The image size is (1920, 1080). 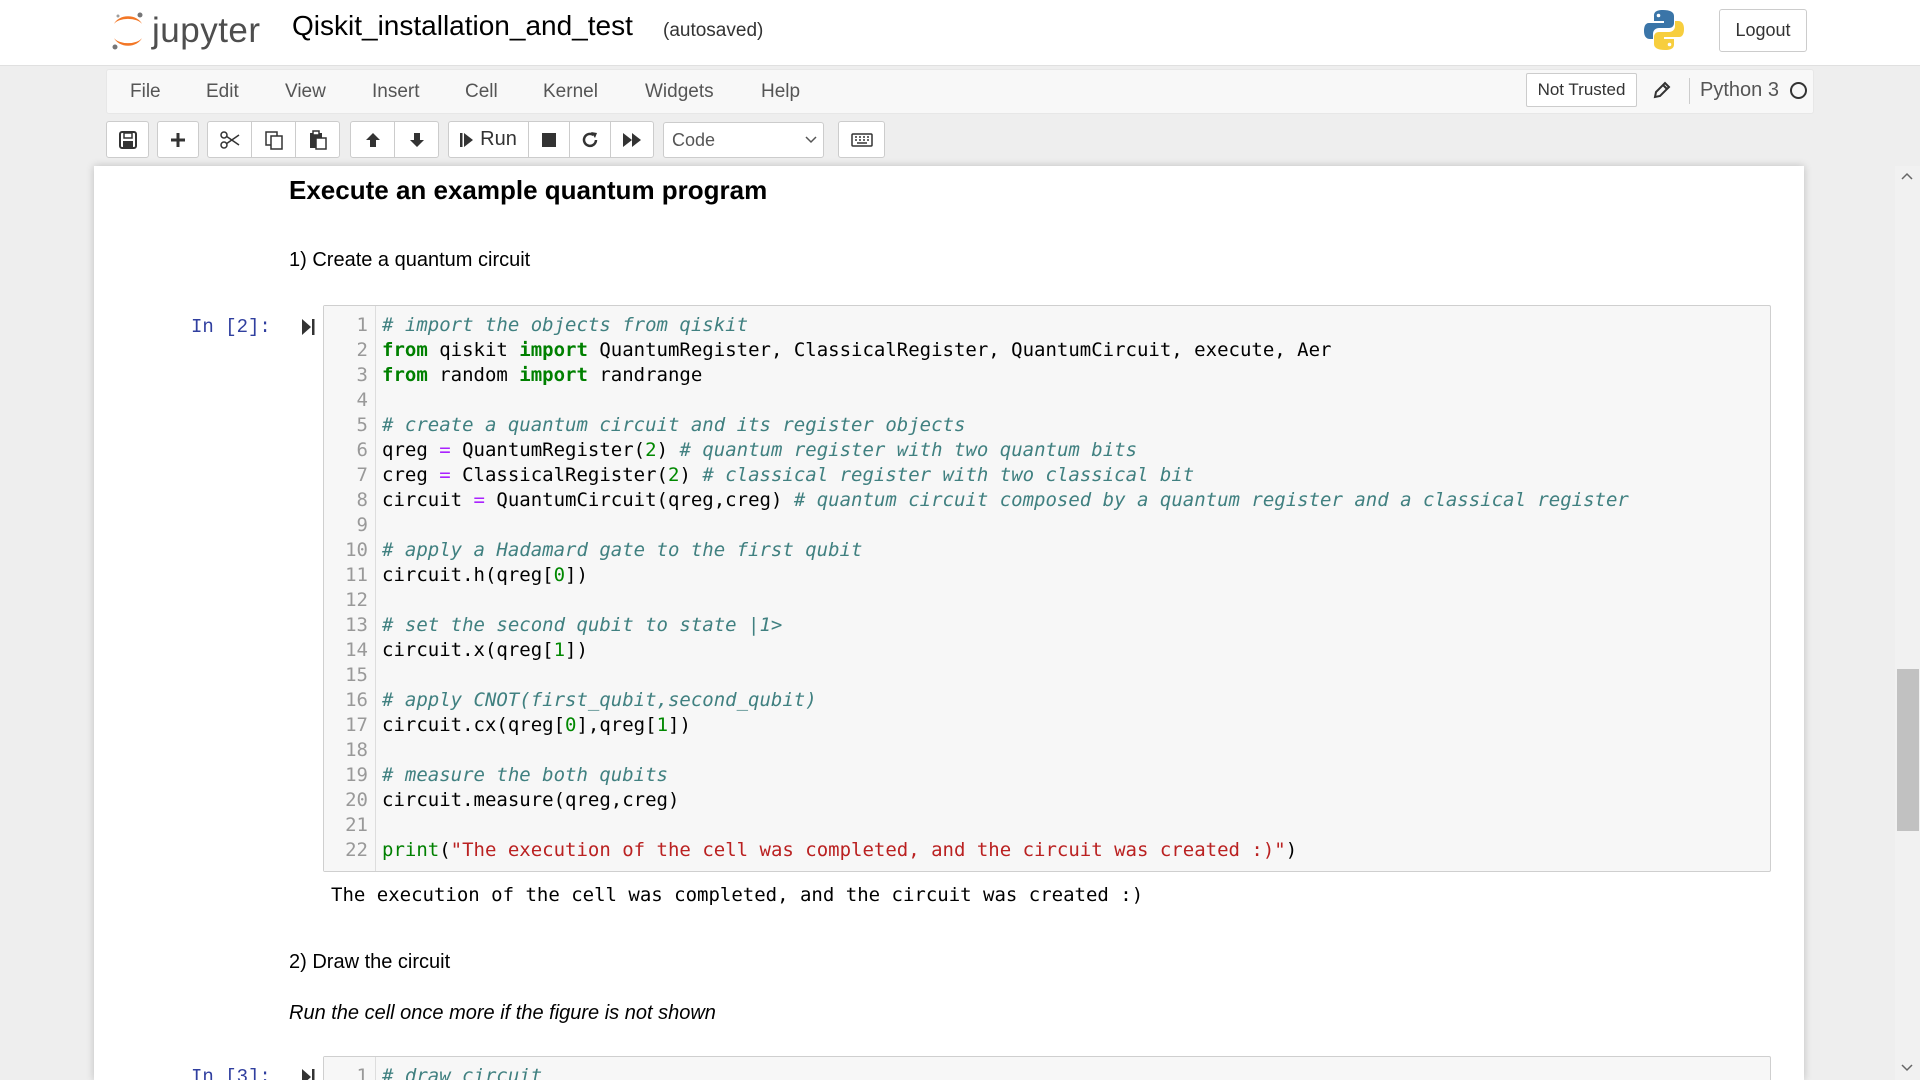 I want to click on code-line: circuit.h(qreg[0]), so click(x=485, y=575).